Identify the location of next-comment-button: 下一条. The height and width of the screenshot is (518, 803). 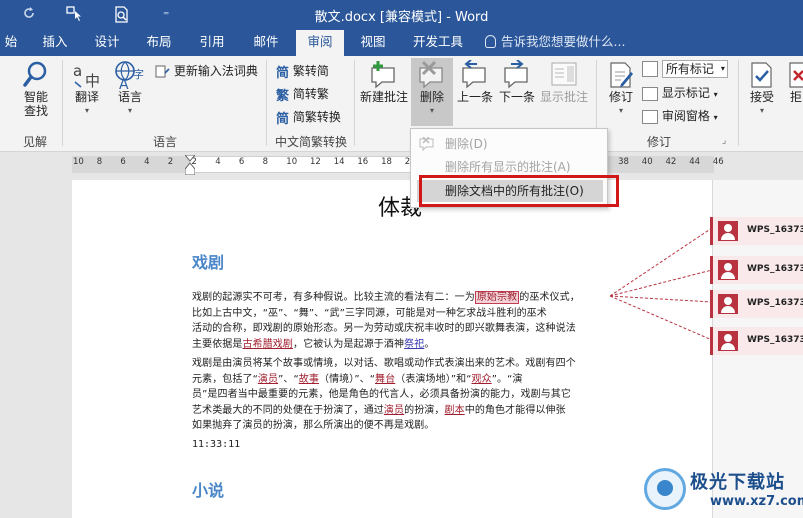
(517, 82).